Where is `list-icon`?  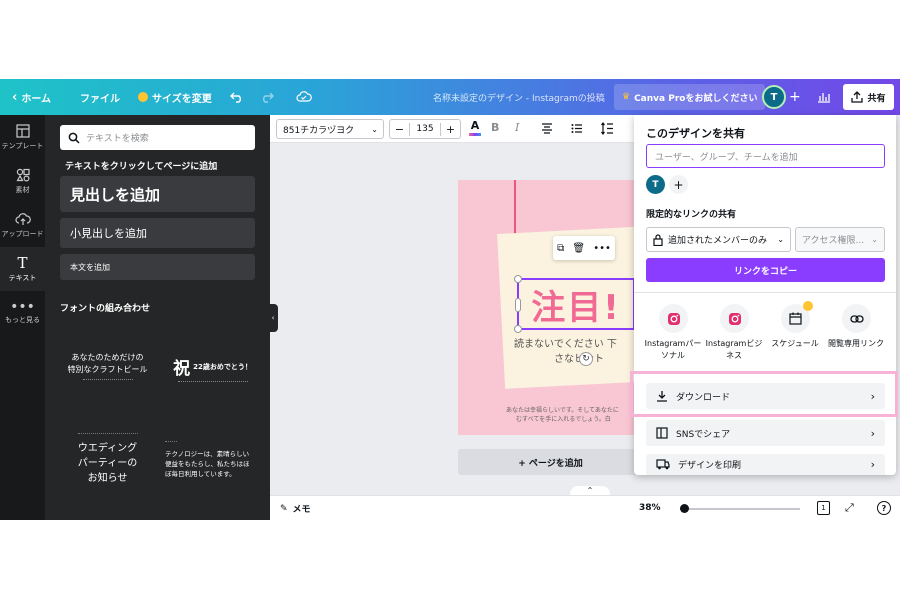
list-icon is located at coordinates (577, 128).